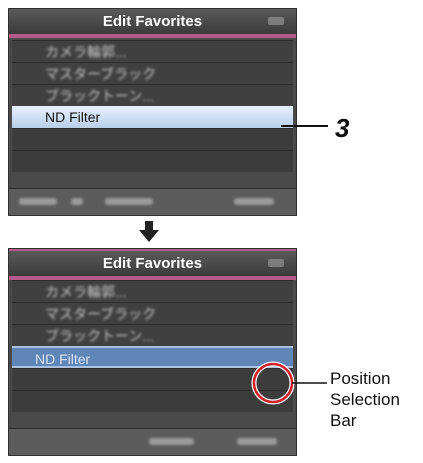 The width and height of the screenshot is (423, 463). What do you see at coordinates (343, 420) in the screenshot?
I see `label-line: Bar` at bounding box center [343, 420].